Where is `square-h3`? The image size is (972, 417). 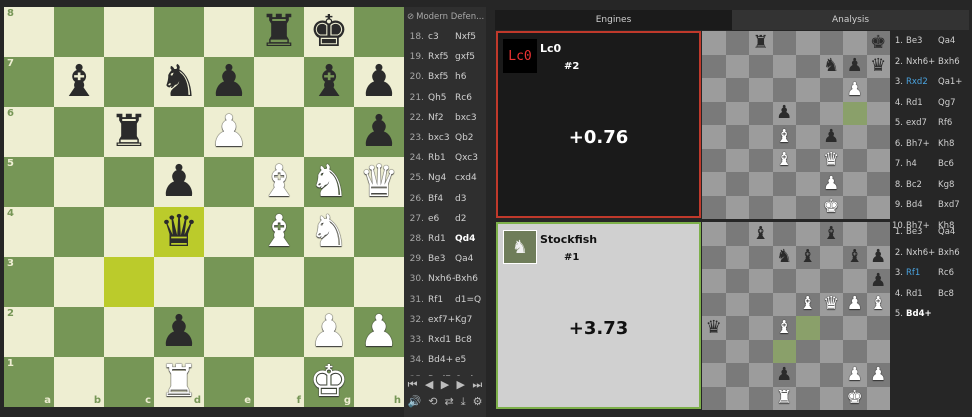
square-h3 is located at coordinates (379, 282).